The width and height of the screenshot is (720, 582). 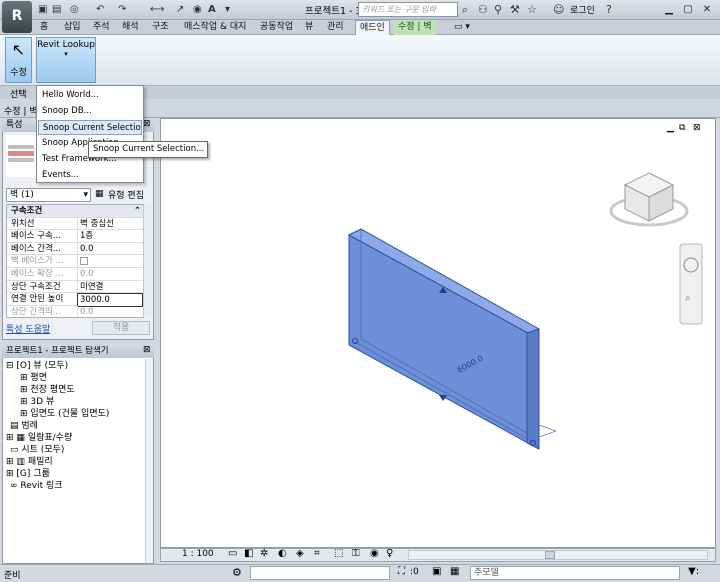 I want to click on undo-icon: ↶, so click(x=100, y=10).